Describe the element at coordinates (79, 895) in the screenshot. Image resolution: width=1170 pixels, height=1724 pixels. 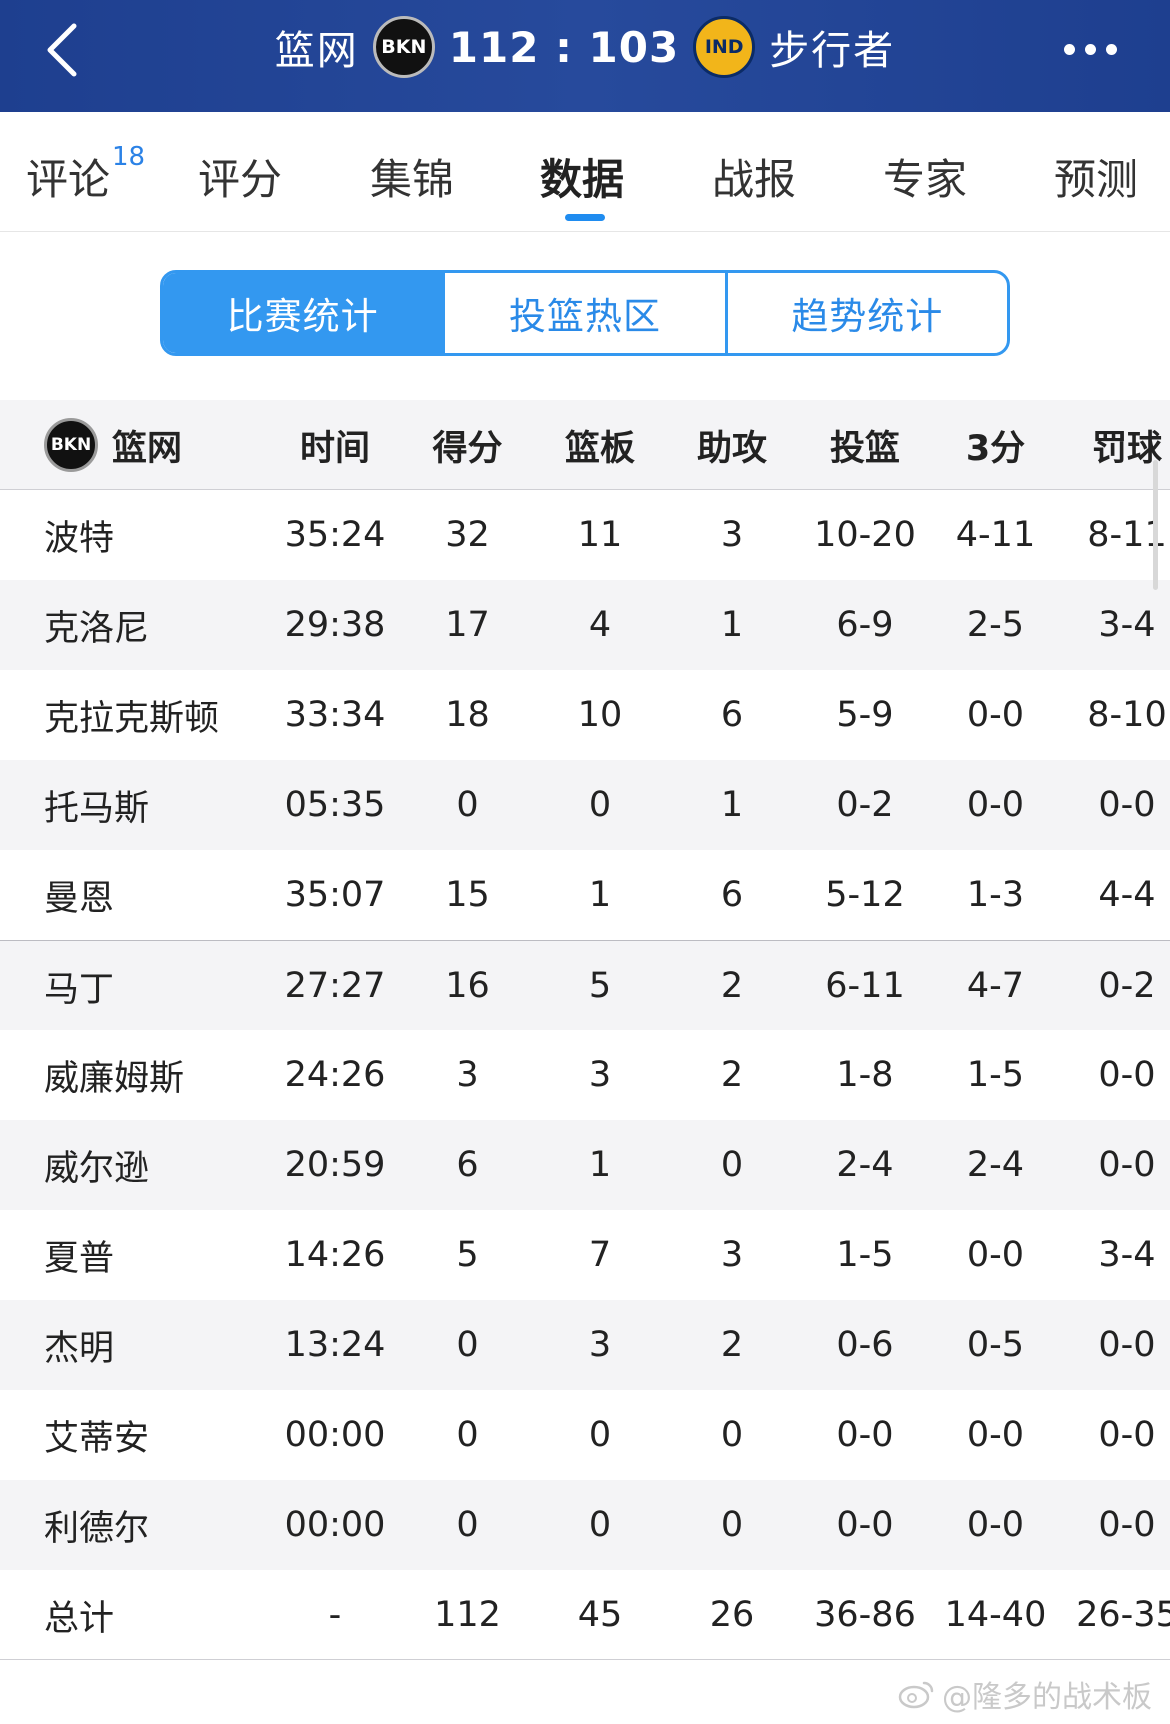
I see `player-name: 曼恩` at that location.